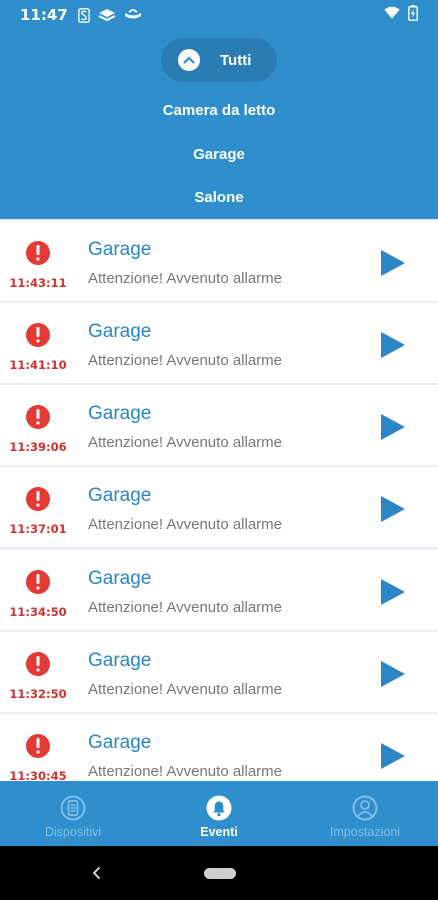 The height and width of the screenshot is (900, 438). Describe the element at coordinates (392, 15) in the screenshot. I see `wifi-icon` at that location.